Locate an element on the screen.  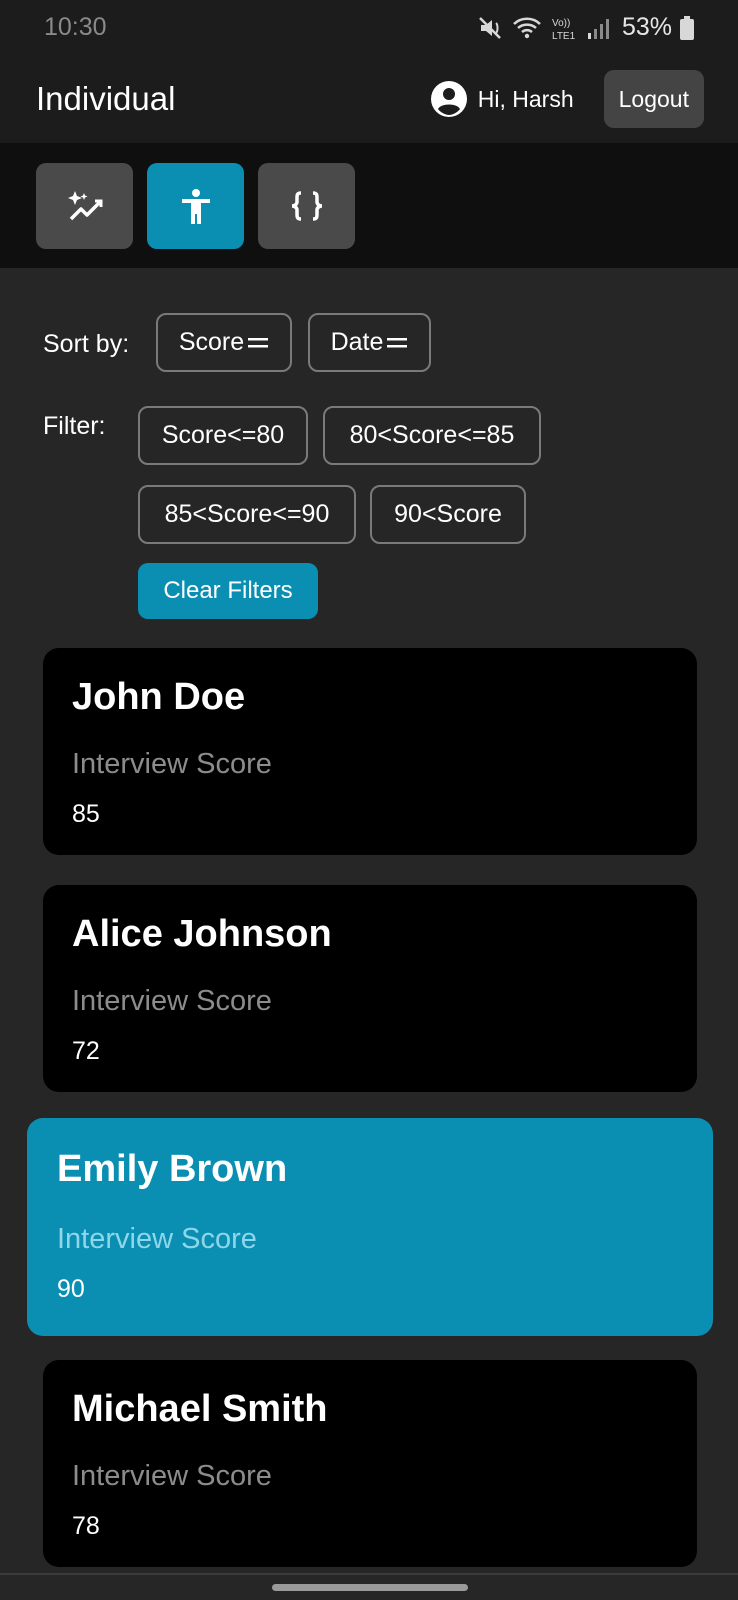
sort-score-button: Score is located at coordinates (224, 342).